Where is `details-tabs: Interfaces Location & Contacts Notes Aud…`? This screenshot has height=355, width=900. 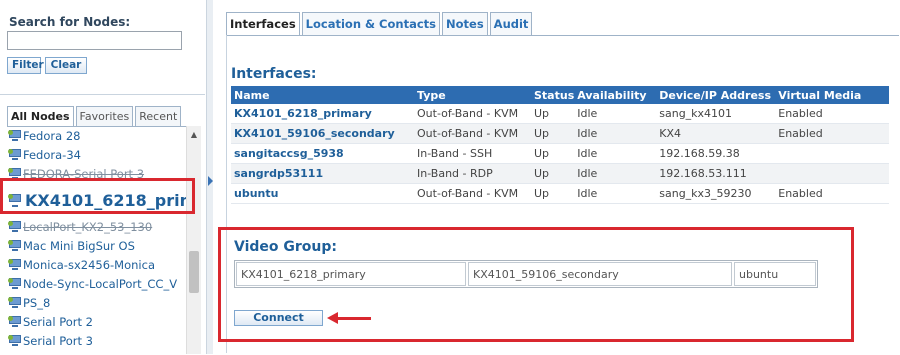 details-tabs: Interfaces Location & Contacts Notes Aud… is located at coordinates (380, 23).